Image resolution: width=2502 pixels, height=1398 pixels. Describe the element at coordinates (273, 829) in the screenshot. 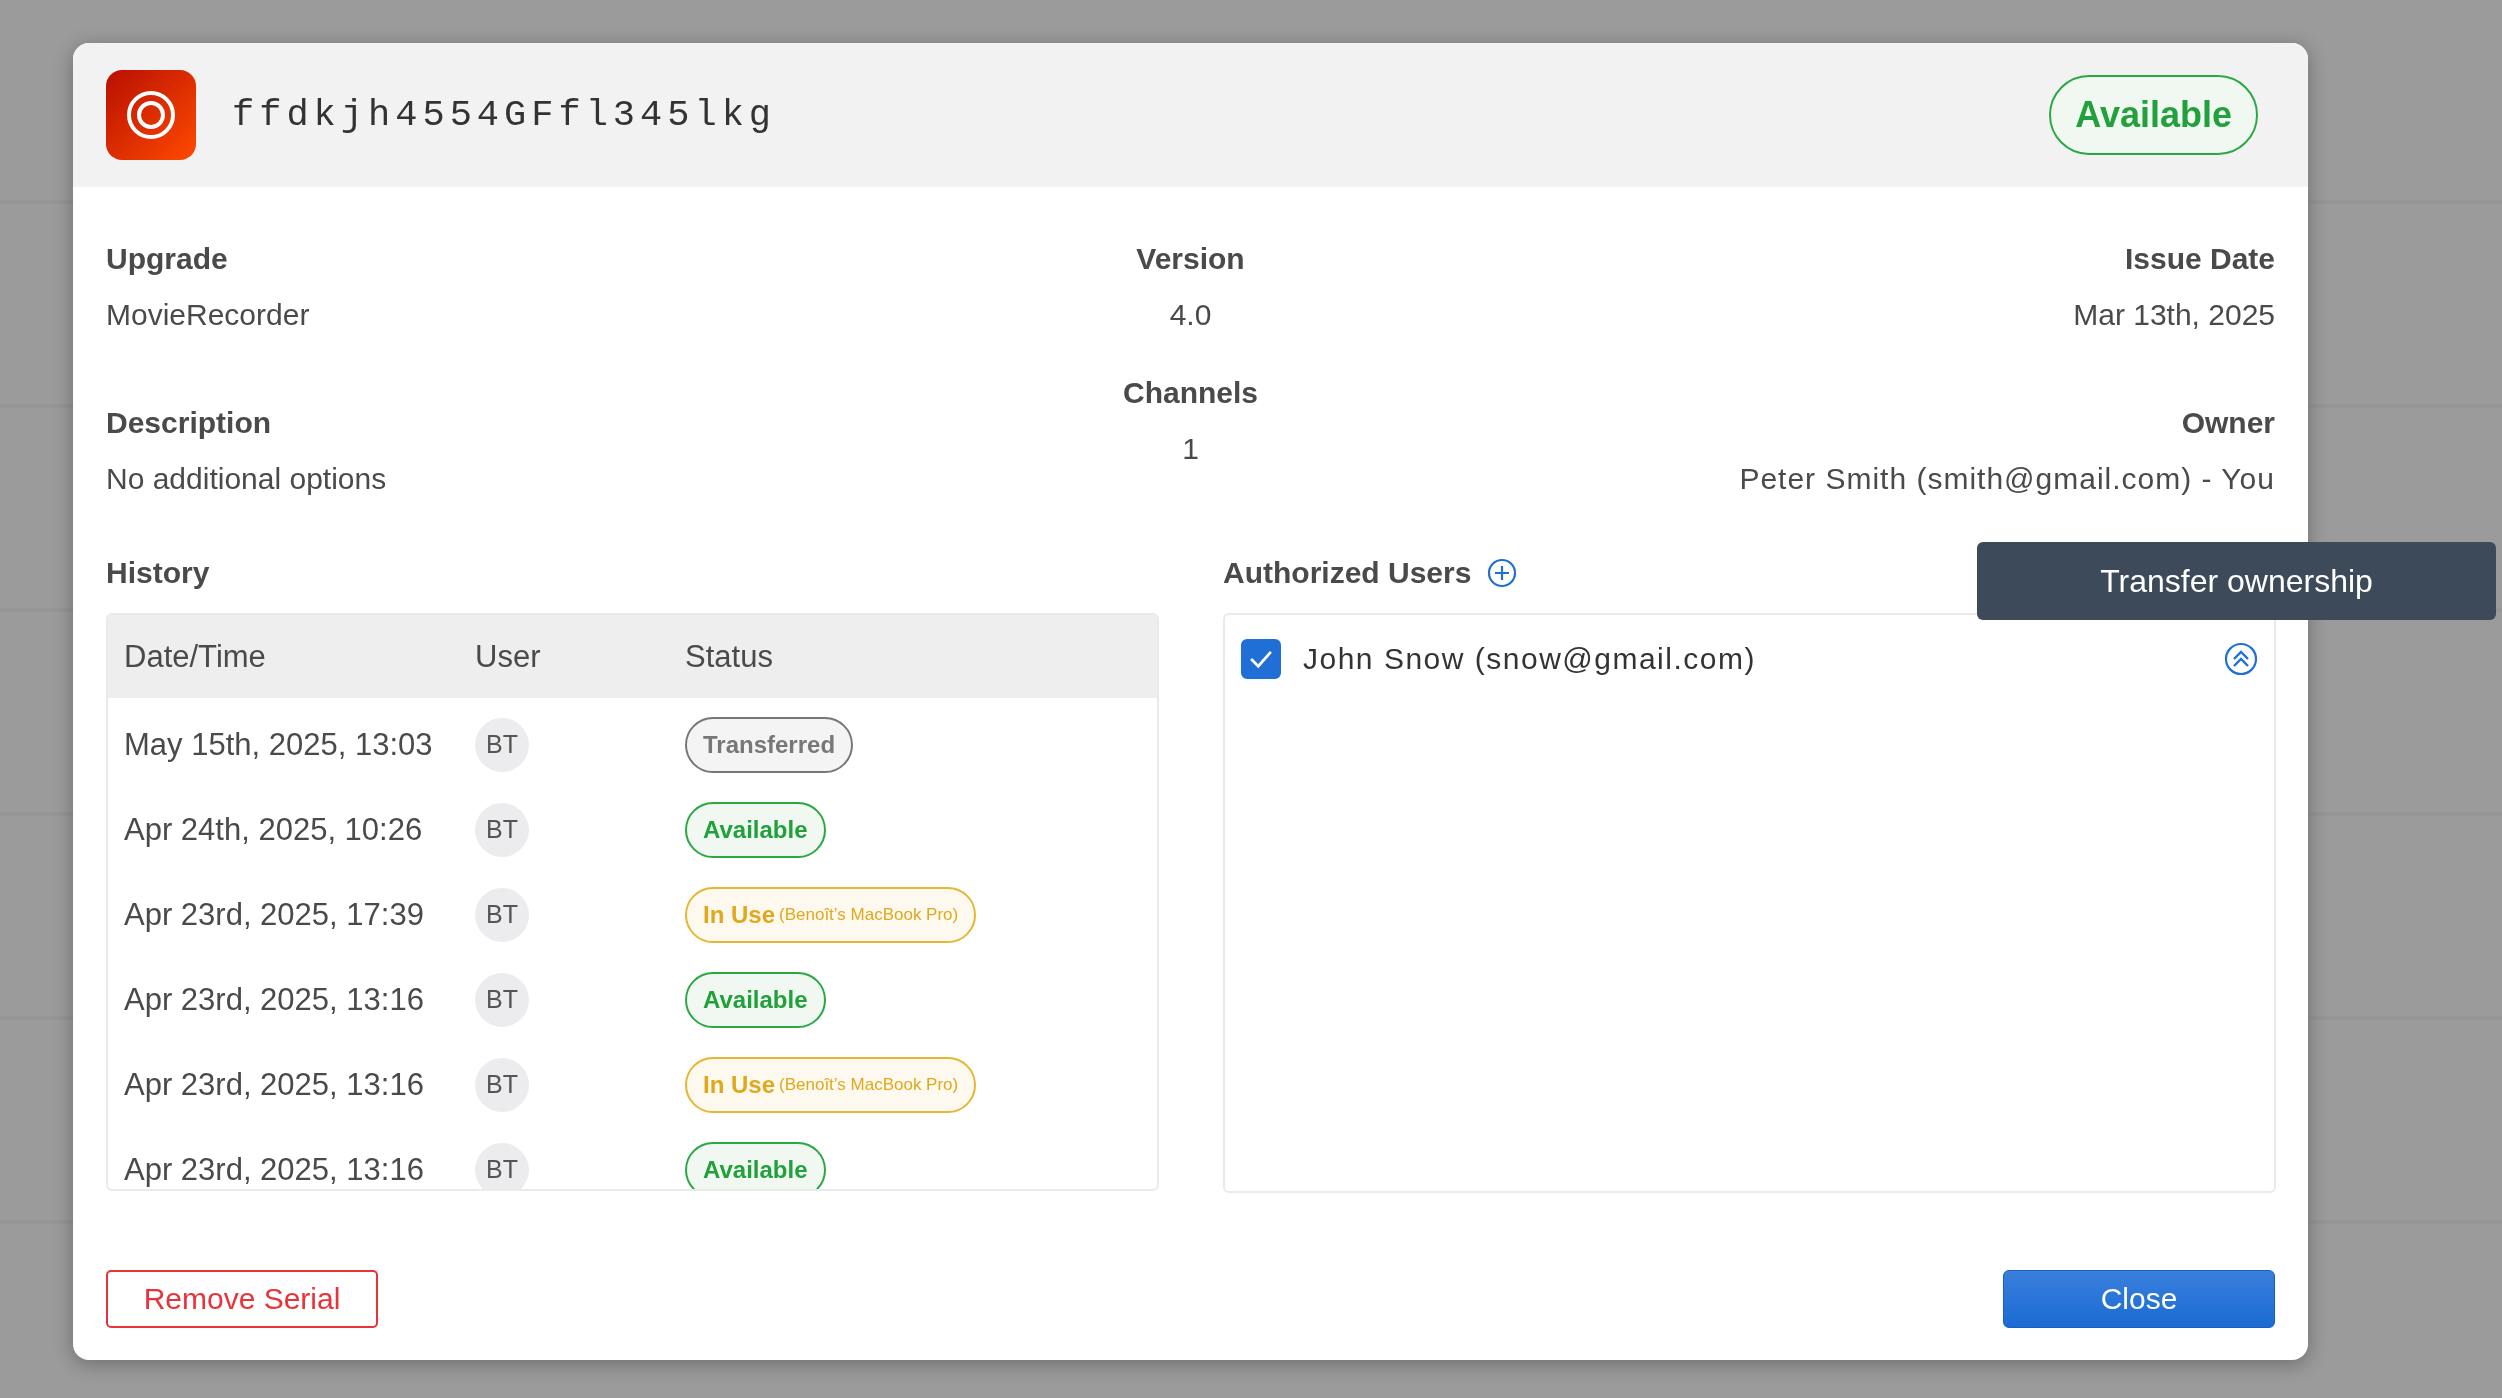

I see `table-cell-text: Apr 24th, 2025, 10:26` at that location.